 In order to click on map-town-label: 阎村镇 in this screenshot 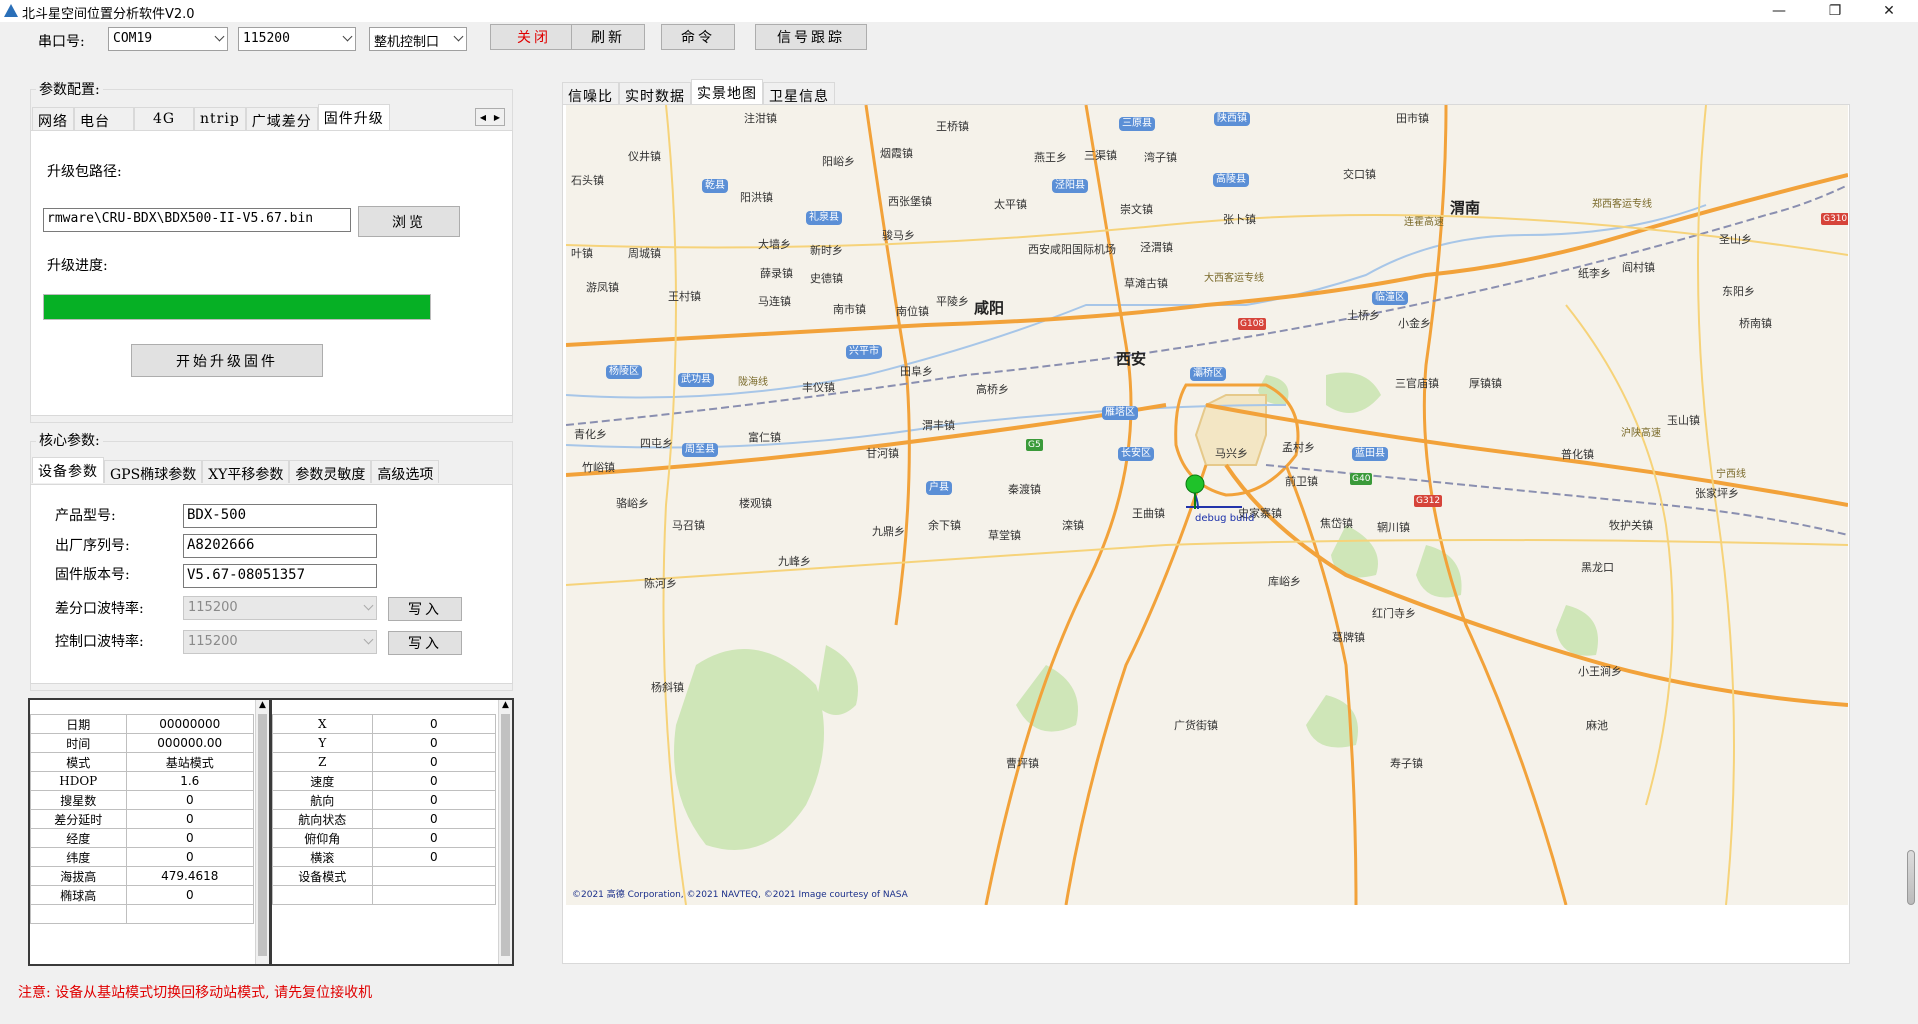, I will do `click(1638, 267)`.